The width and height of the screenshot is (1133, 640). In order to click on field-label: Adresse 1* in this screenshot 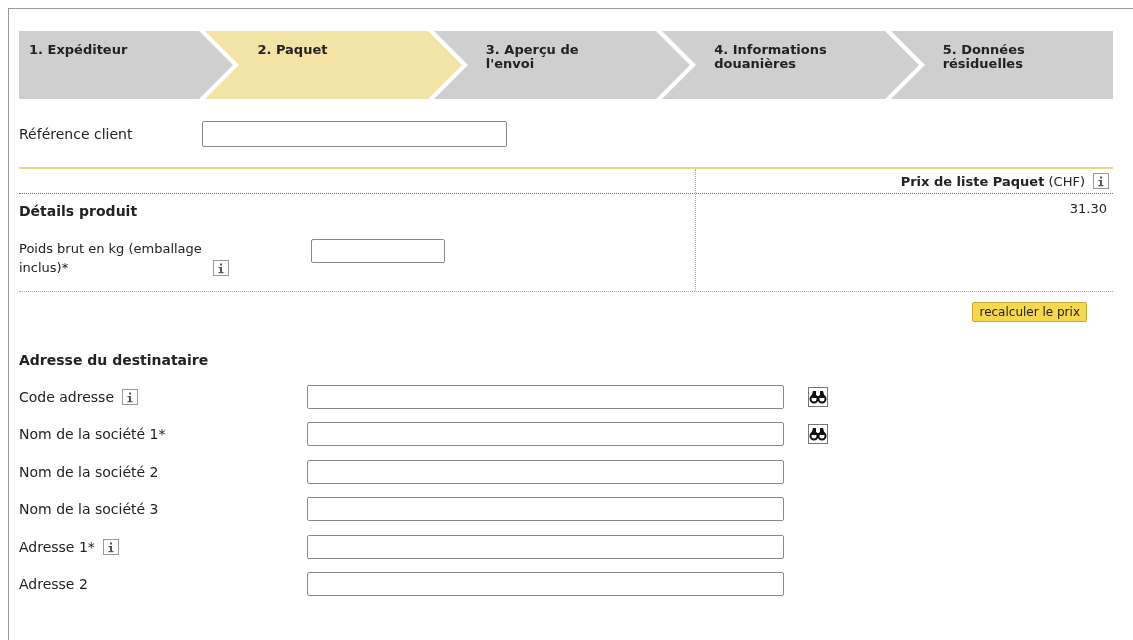, I will do `click(57, 546)`.